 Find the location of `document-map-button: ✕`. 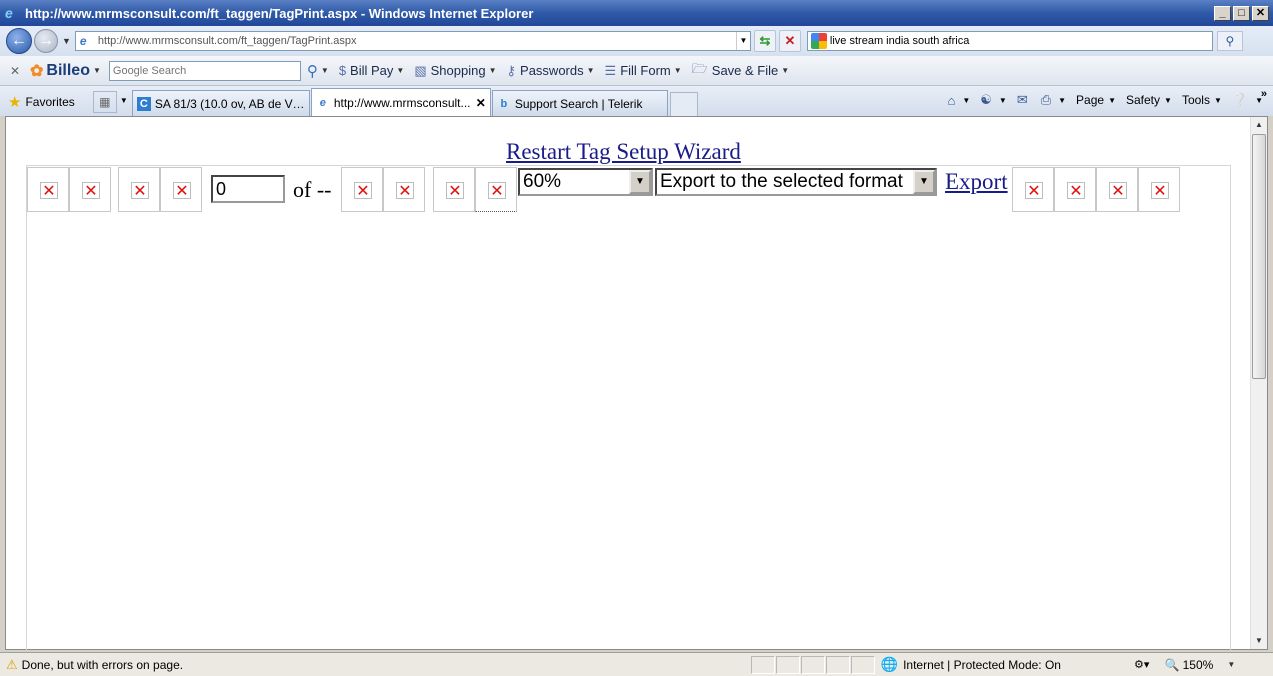

document-map-button: ✕ is located at coordinates (1117, 189).